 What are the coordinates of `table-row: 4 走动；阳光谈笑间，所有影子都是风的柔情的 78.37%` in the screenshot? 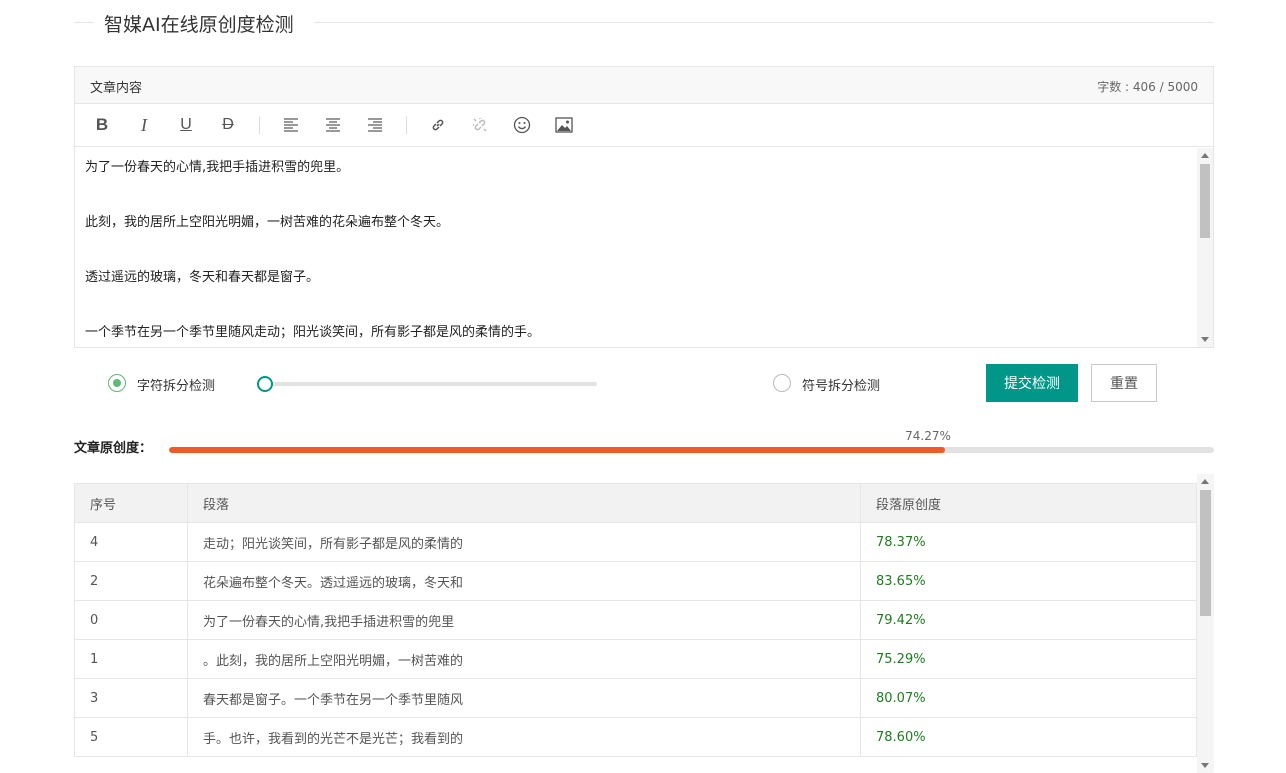 It's located at (635, 542).